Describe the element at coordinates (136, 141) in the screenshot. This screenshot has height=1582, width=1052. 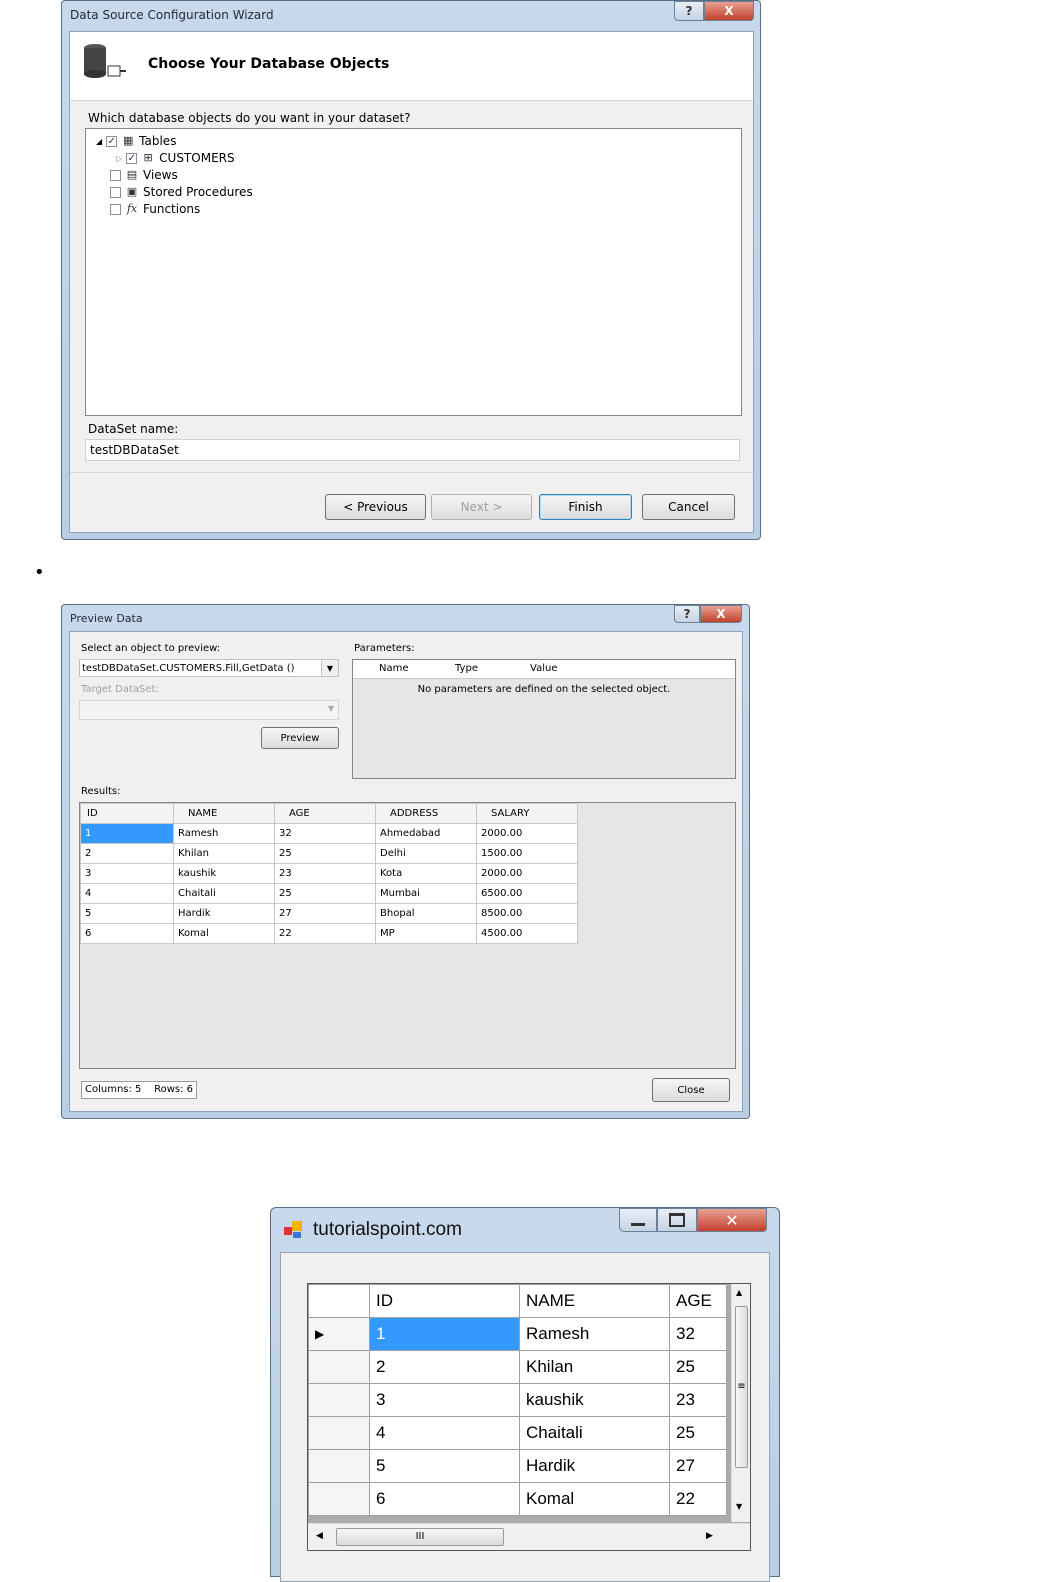
I see `tree-item-tables: ◢ ✓ ▦ Tables` at that location.